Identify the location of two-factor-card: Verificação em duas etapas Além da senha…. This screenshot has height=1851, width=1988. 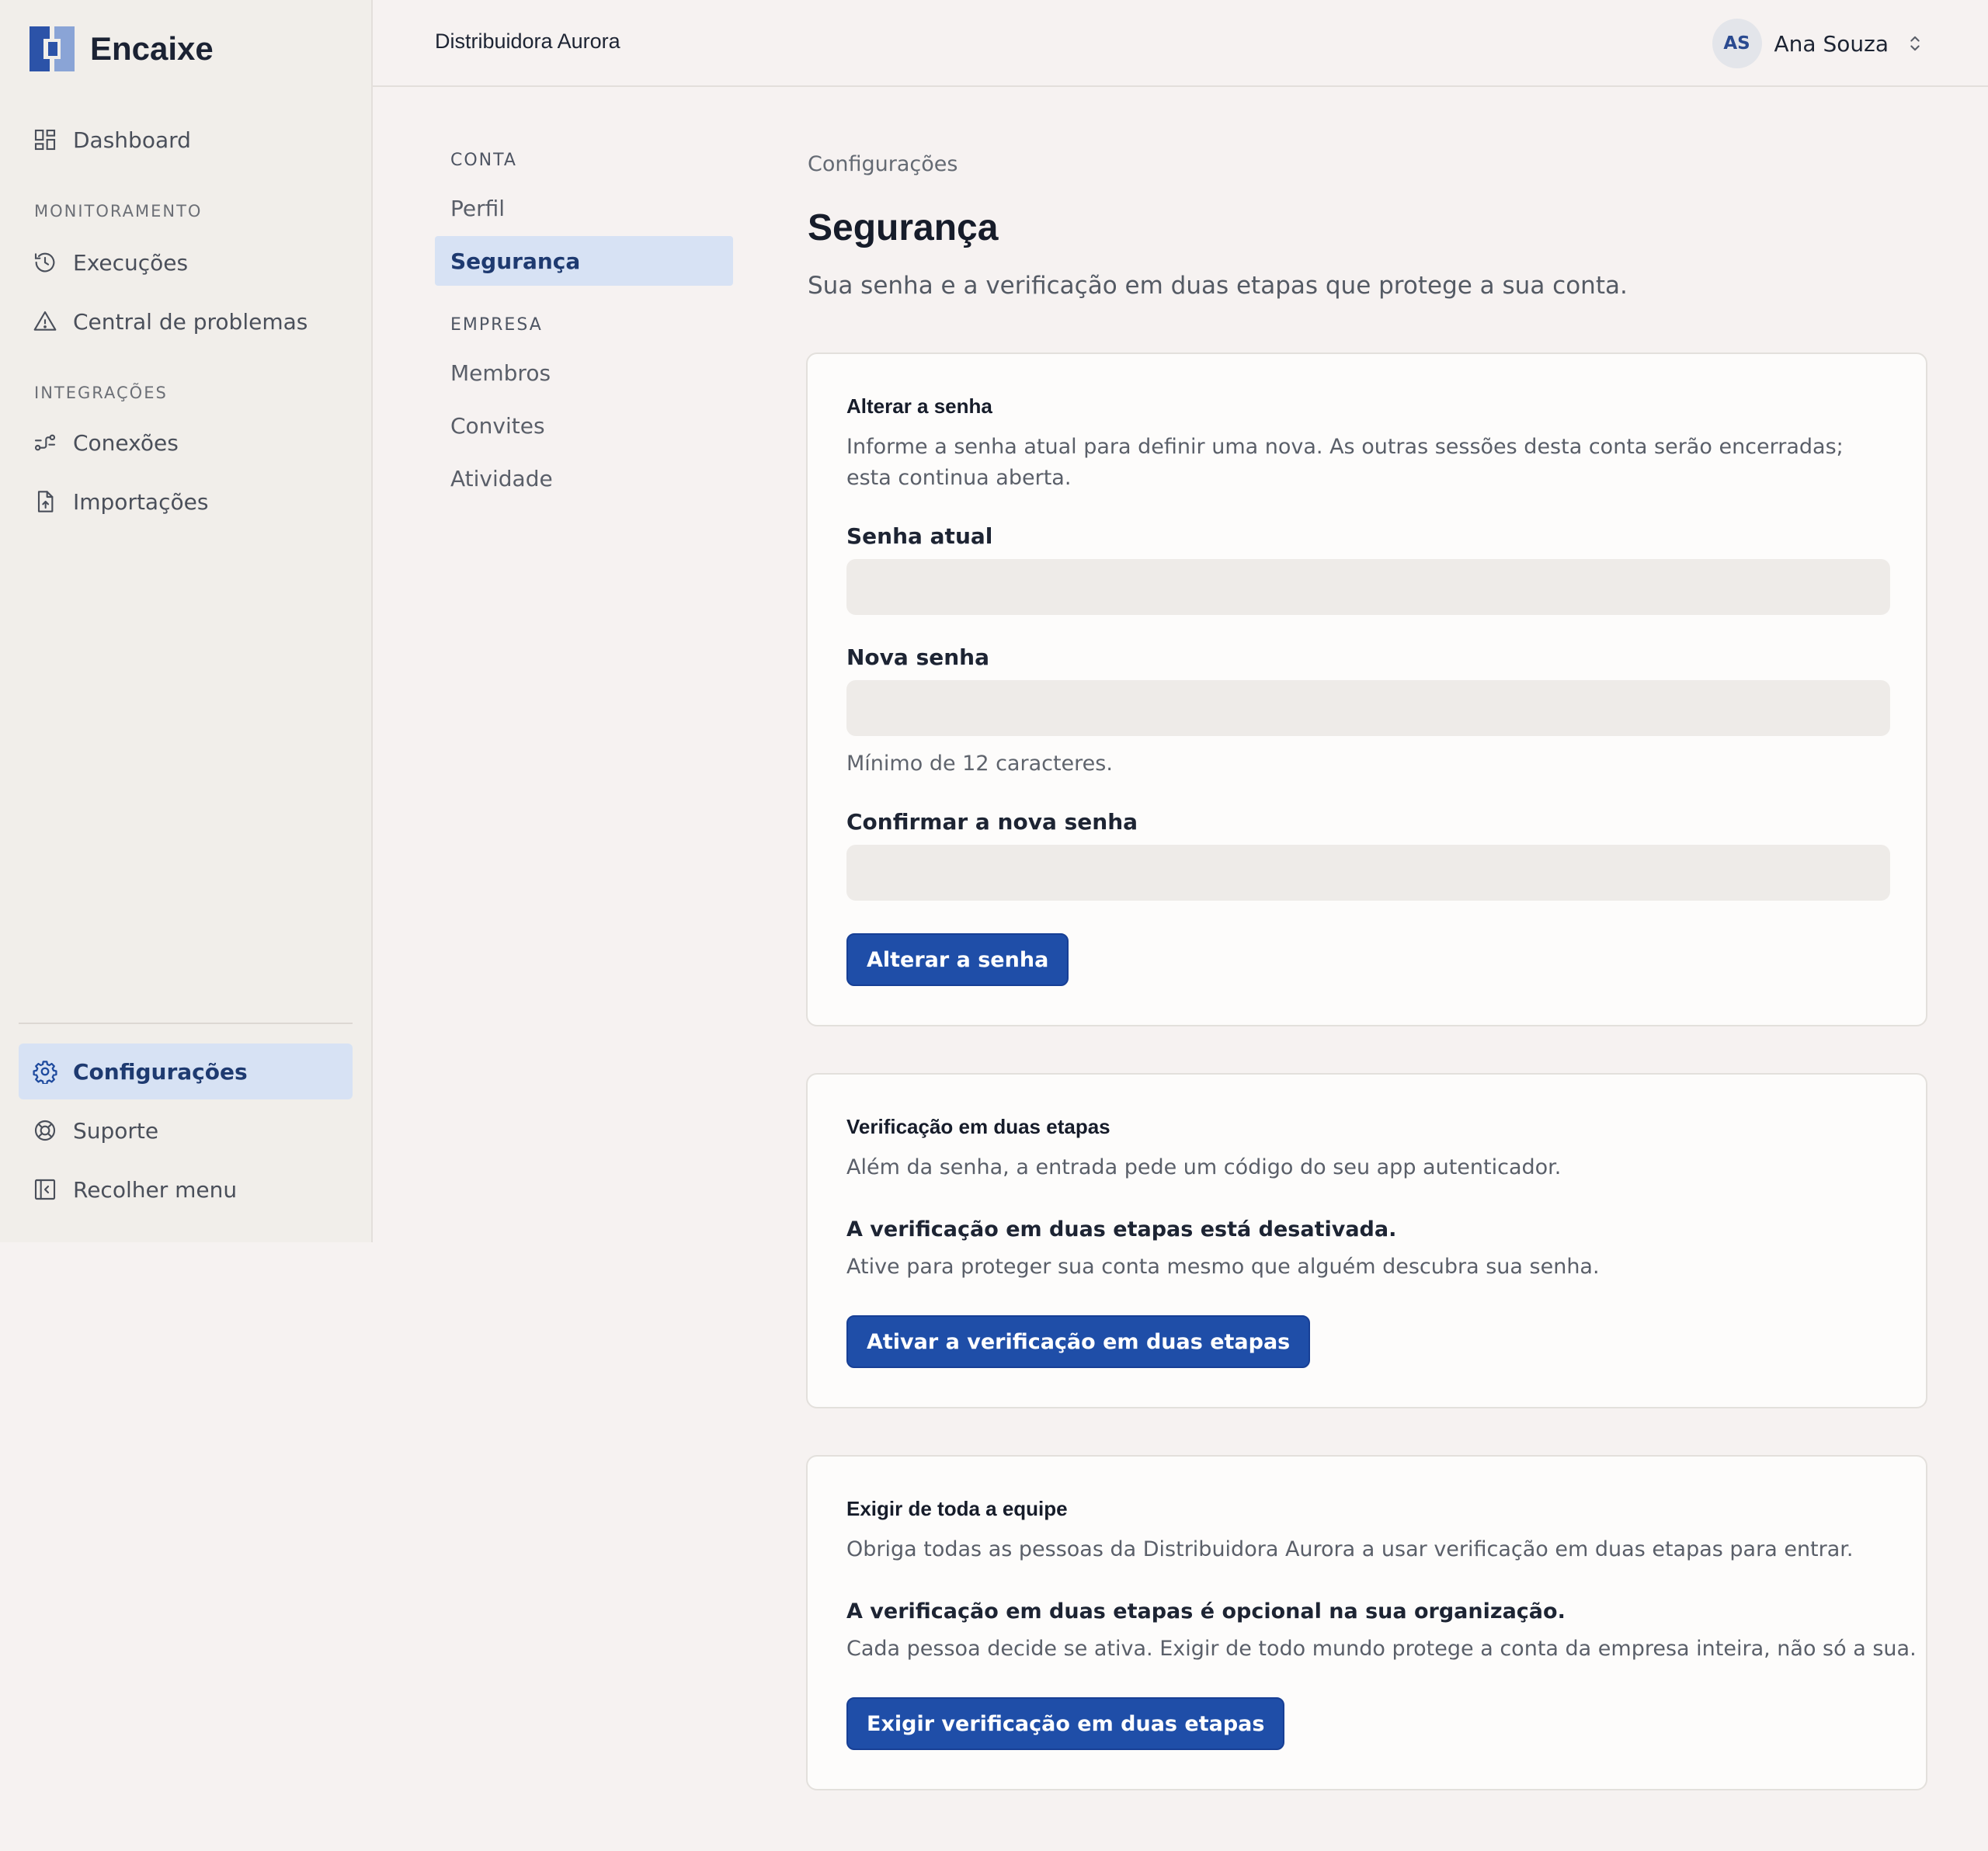
(1367, 1240).